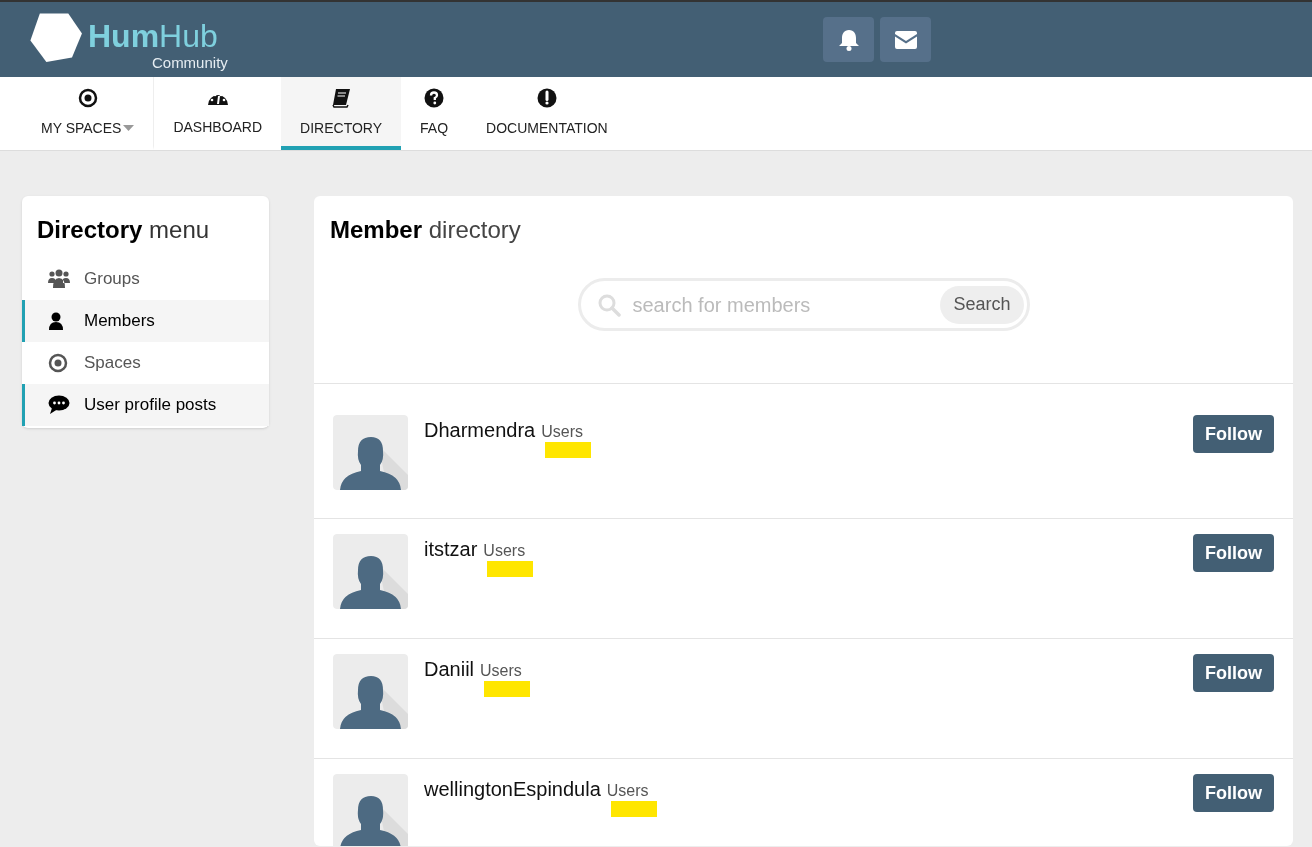  Describe the element at coordinates (547, 113) in the screenshot. I see `nav-tab: DOCUMENTATION` at that location.